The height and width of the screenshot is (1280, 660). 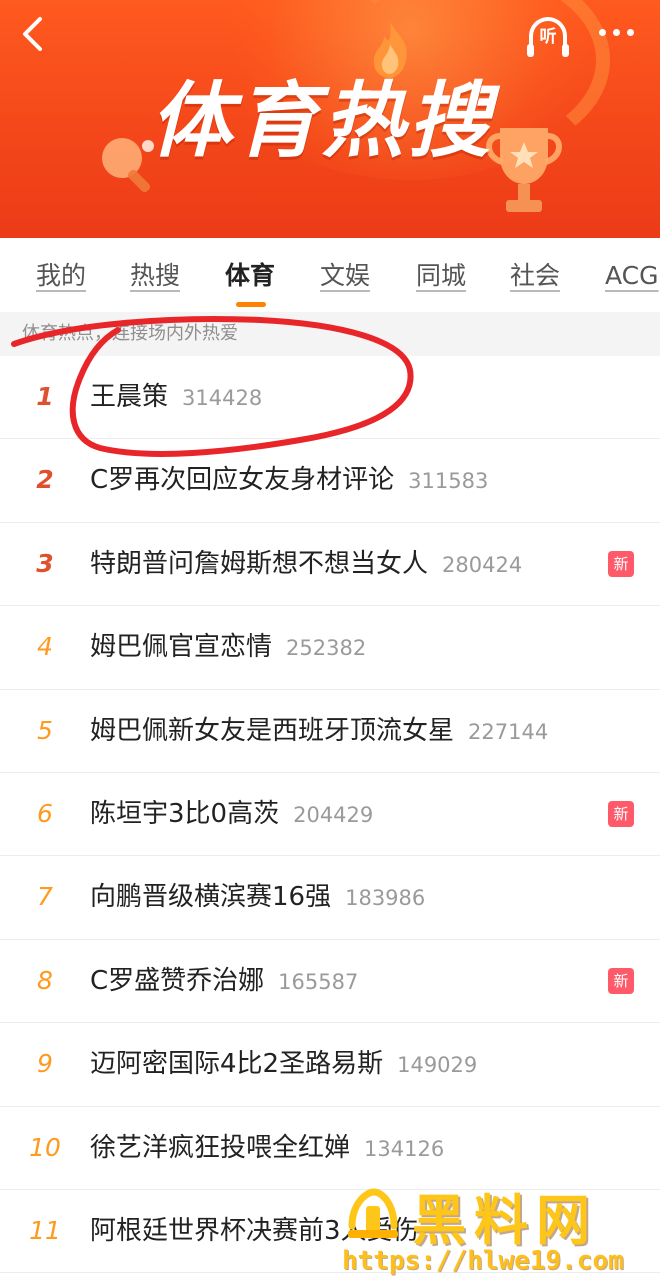 What do you see at coordinates (565, 50) in the screenshot?
I see `headphones-ear-right` at bounding box center [565, 50].